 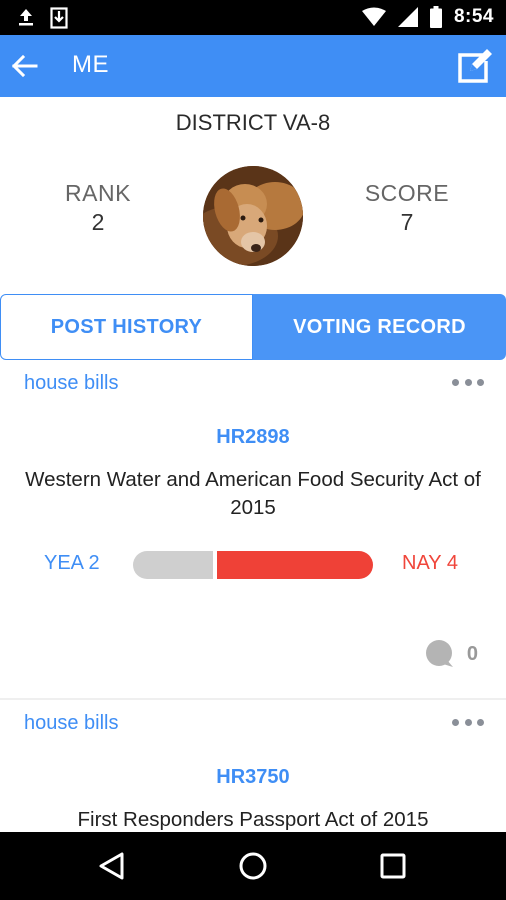 I want to click on yea-count: YEA 2, so click(x=72, y=563).